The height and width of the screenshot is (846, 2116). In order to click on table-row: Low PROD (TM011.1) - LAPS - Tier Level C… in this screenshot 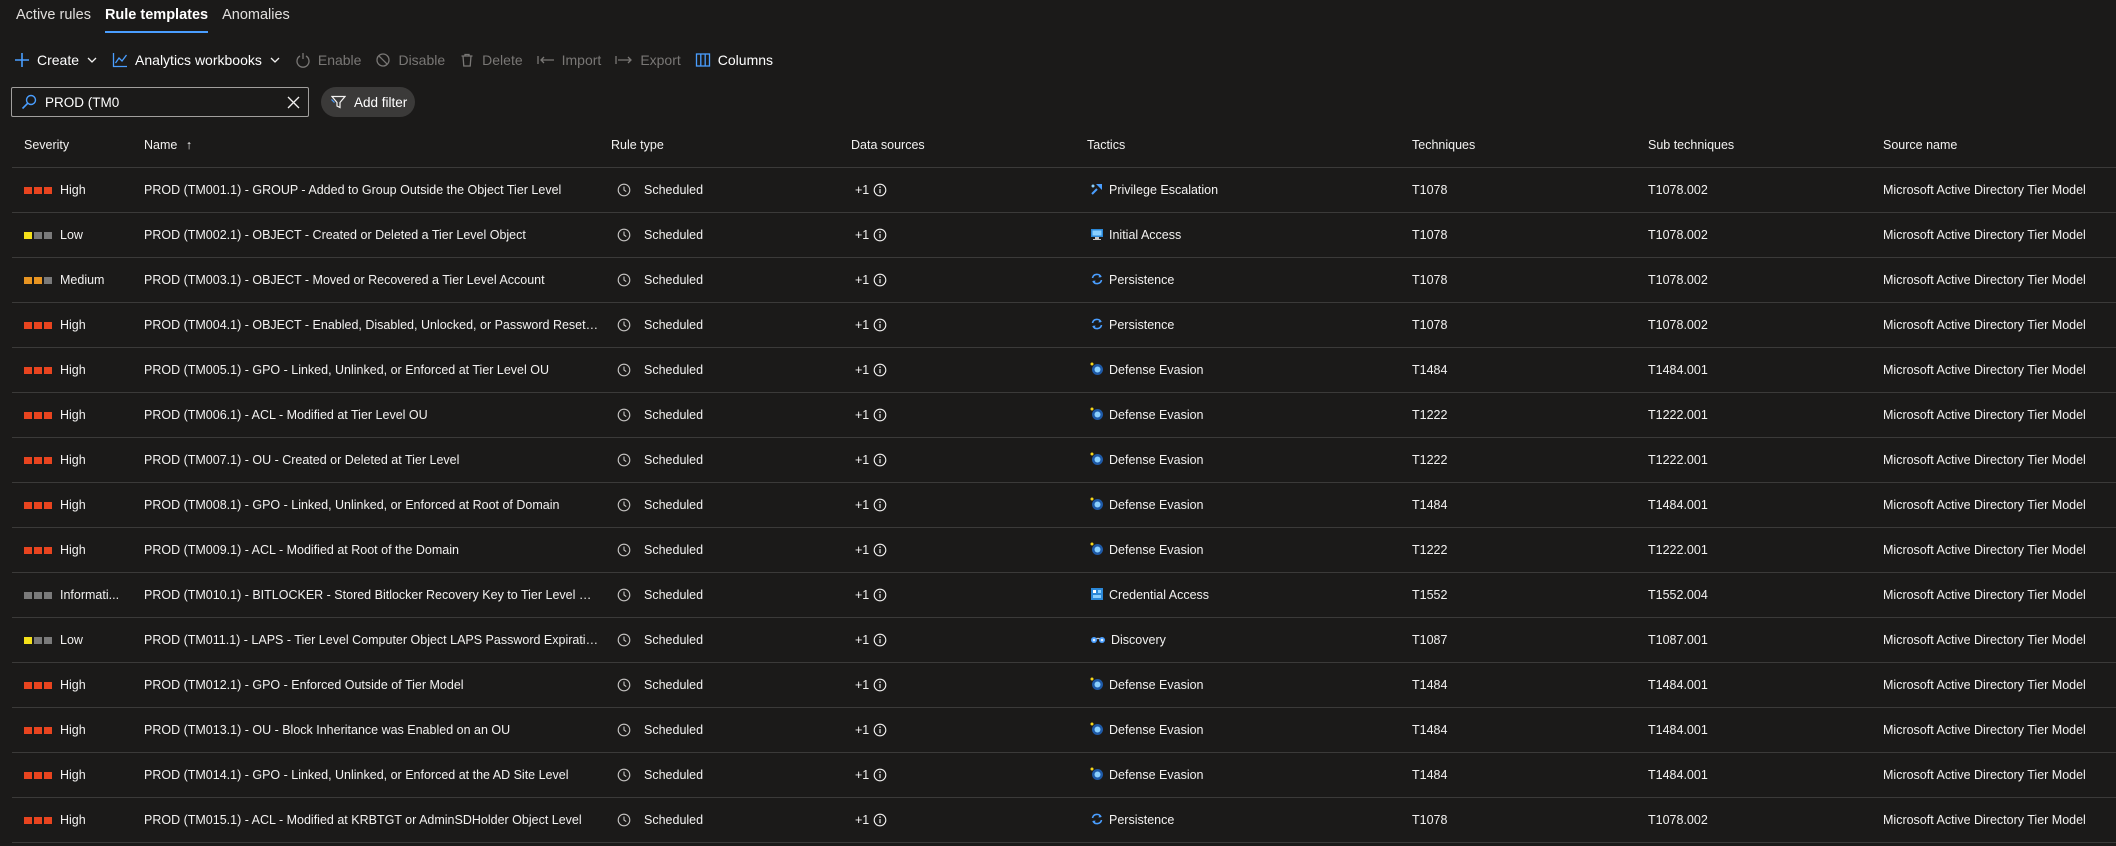, I will do `click(1064, 640)`.